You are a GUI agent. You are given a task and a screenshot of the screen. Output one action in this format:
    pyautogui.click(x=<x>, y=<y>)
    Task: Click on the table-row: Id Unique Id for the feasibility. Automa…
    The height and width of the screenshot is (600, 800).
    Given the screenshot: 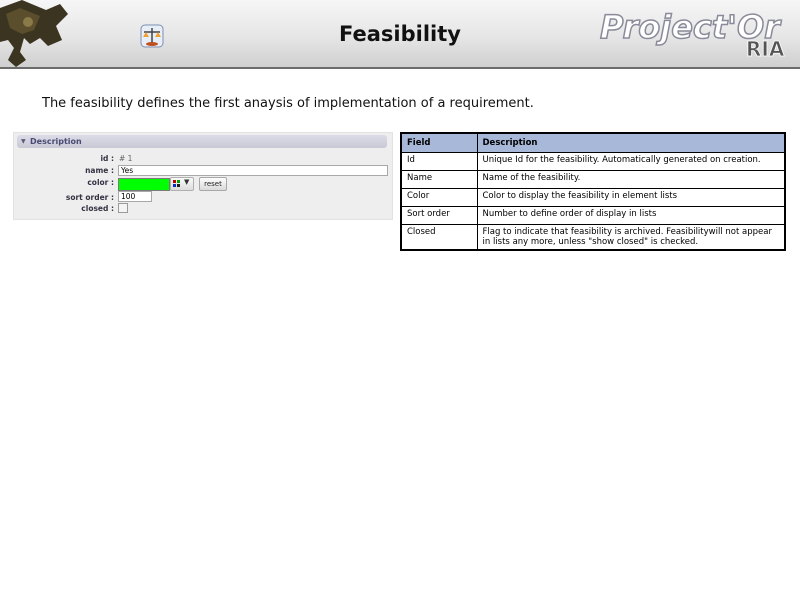 What is the action you would take?
    pyautogui.click(x=593, y=161)
    